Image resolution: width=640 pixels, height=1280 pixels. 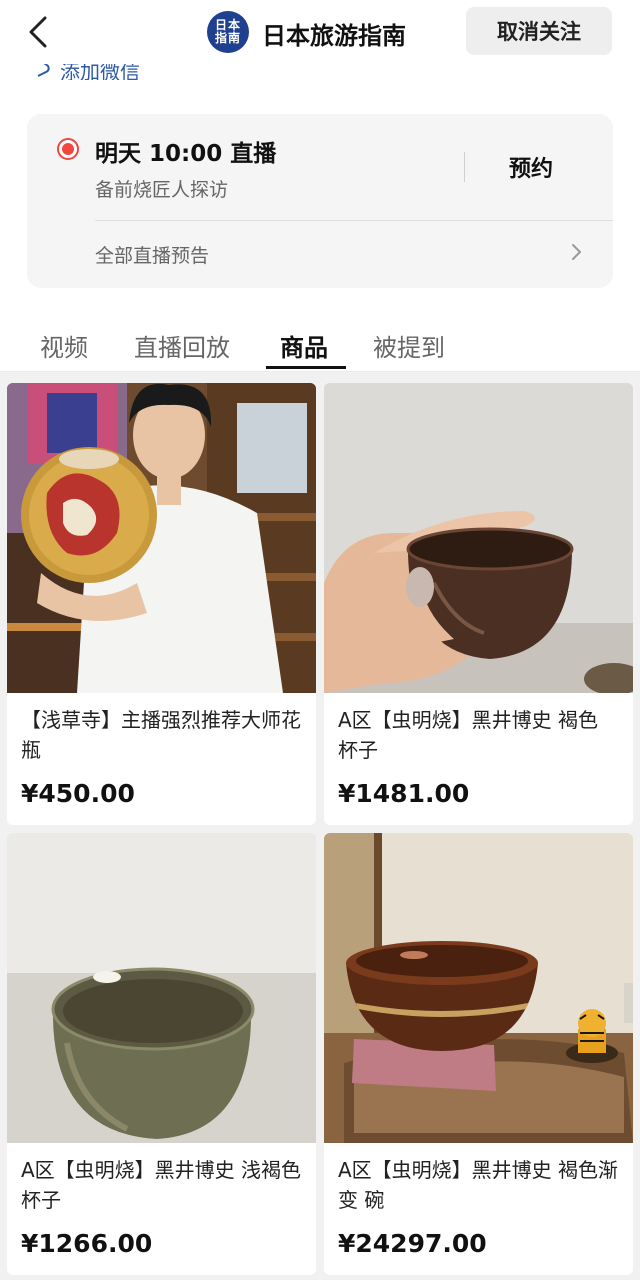 I want to click on tab-products: 商品, so click(x=304, y=345).